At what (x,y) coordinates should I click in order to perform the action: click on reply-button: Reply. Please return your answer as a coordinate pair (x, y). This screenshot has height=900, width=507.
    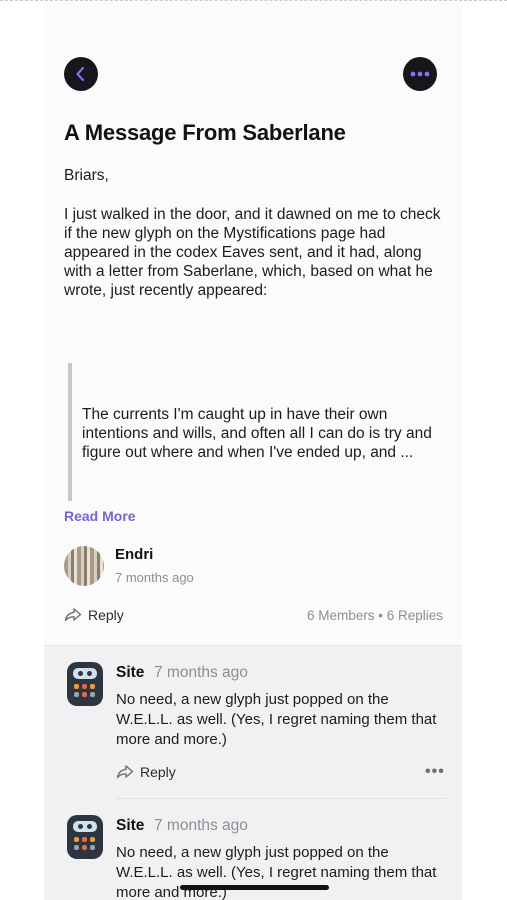
    Looking at the image, I should click on (94, 615).